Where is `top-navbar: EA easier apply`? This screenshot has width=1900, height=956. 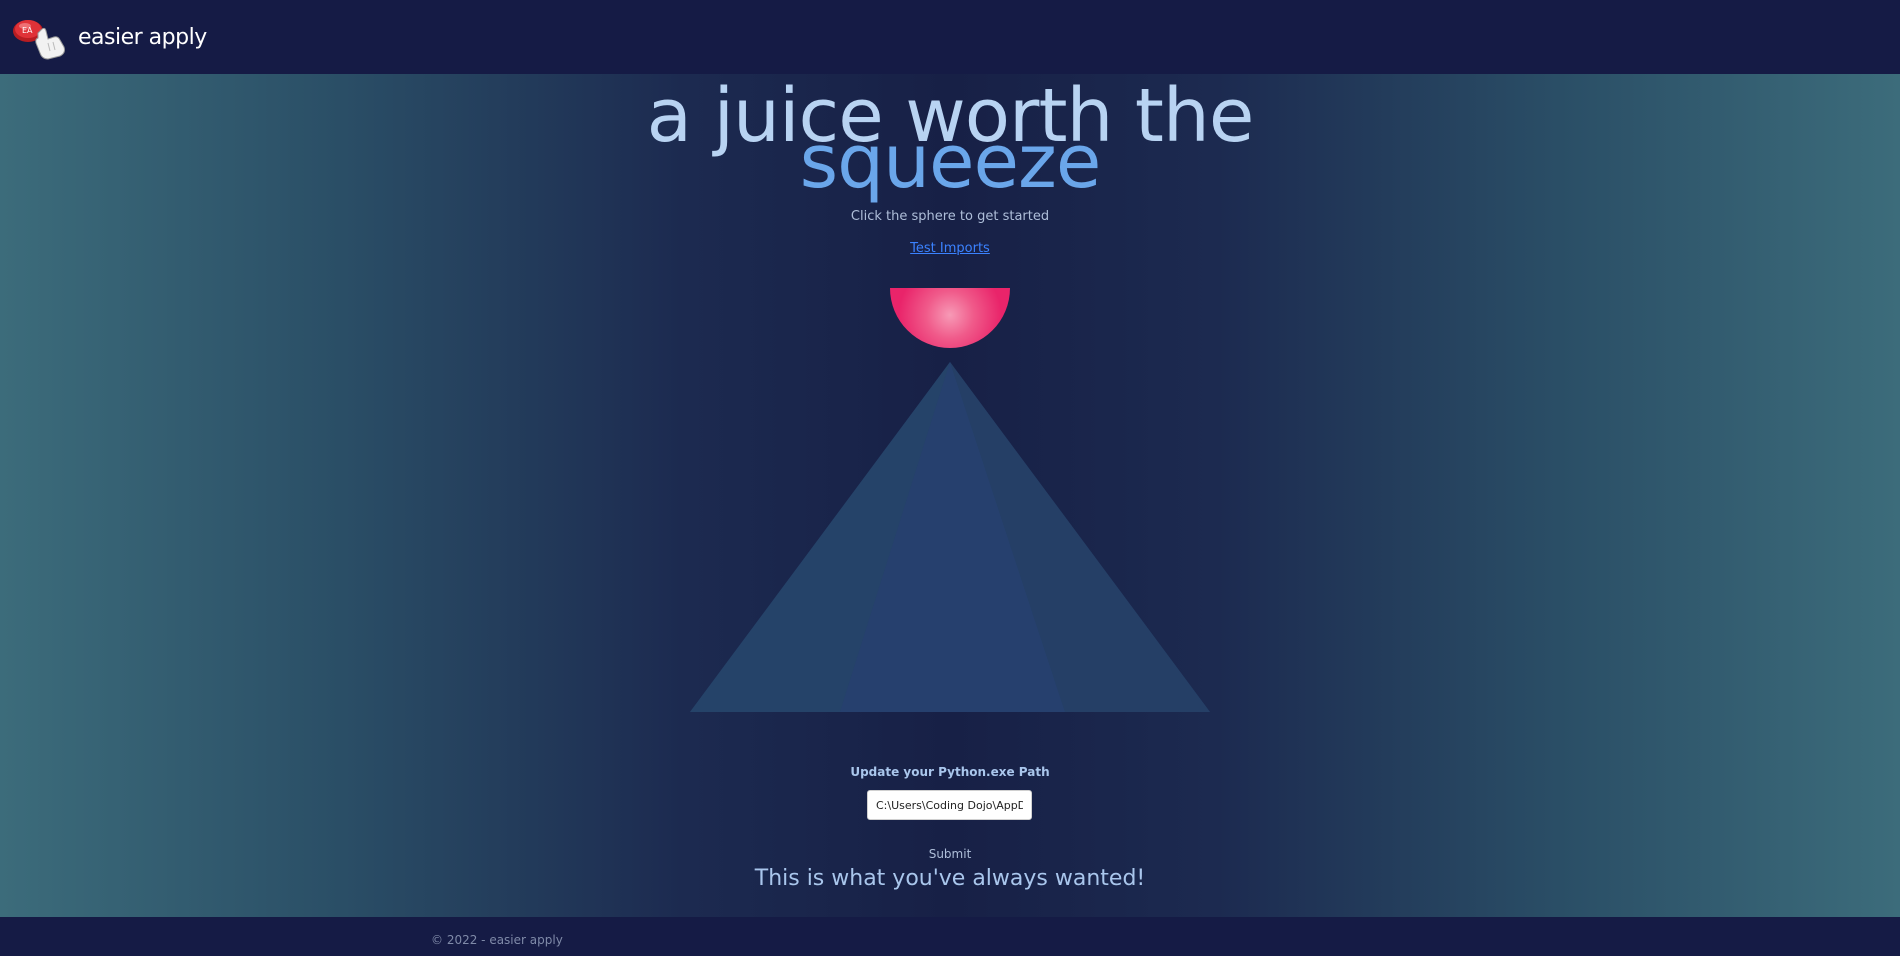
top-navbar: EA easier apply is located at coordinates (950, 37).